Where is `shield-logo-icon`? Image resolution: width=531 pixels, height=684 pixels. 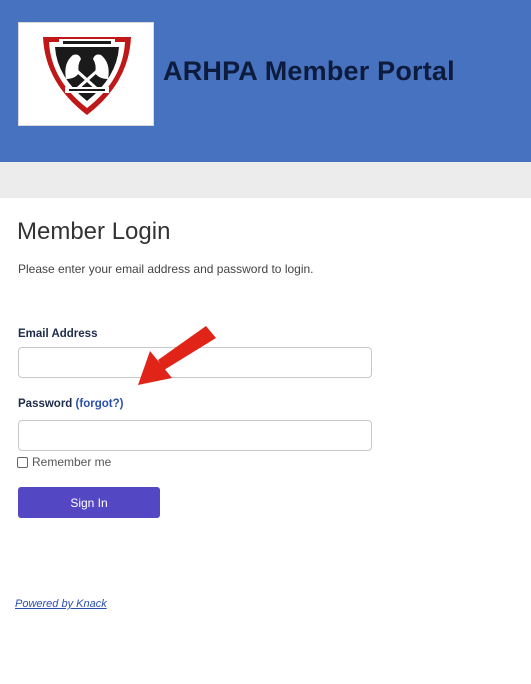 shield-logo-icon is located at coordinates (87, 76).